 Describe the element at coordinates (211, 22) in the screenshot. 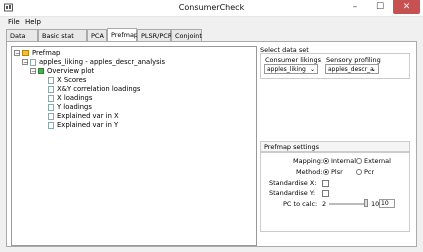

I see `menu-bar: File Help` at that location.